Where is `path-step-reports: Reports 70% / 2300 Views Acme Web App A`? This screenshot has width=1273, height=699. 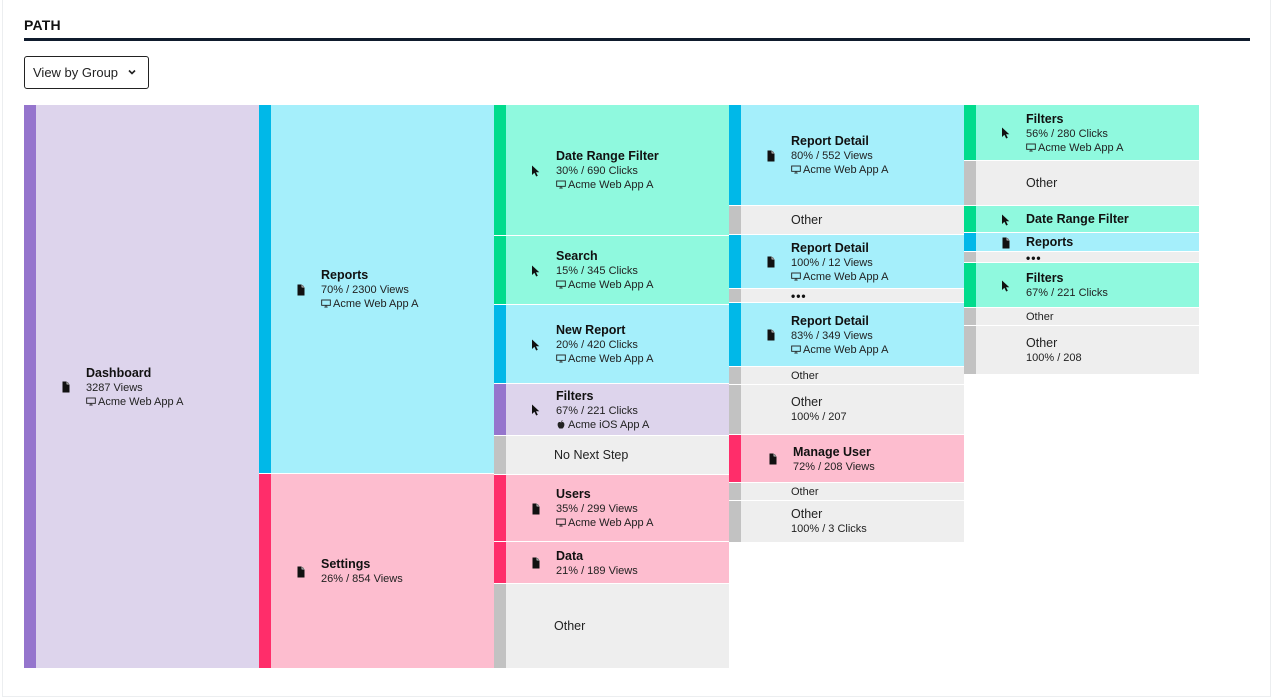 path-step-reports: Reports 70% / 2300 Views Acme Web App A is located at coordinates (376, 289).